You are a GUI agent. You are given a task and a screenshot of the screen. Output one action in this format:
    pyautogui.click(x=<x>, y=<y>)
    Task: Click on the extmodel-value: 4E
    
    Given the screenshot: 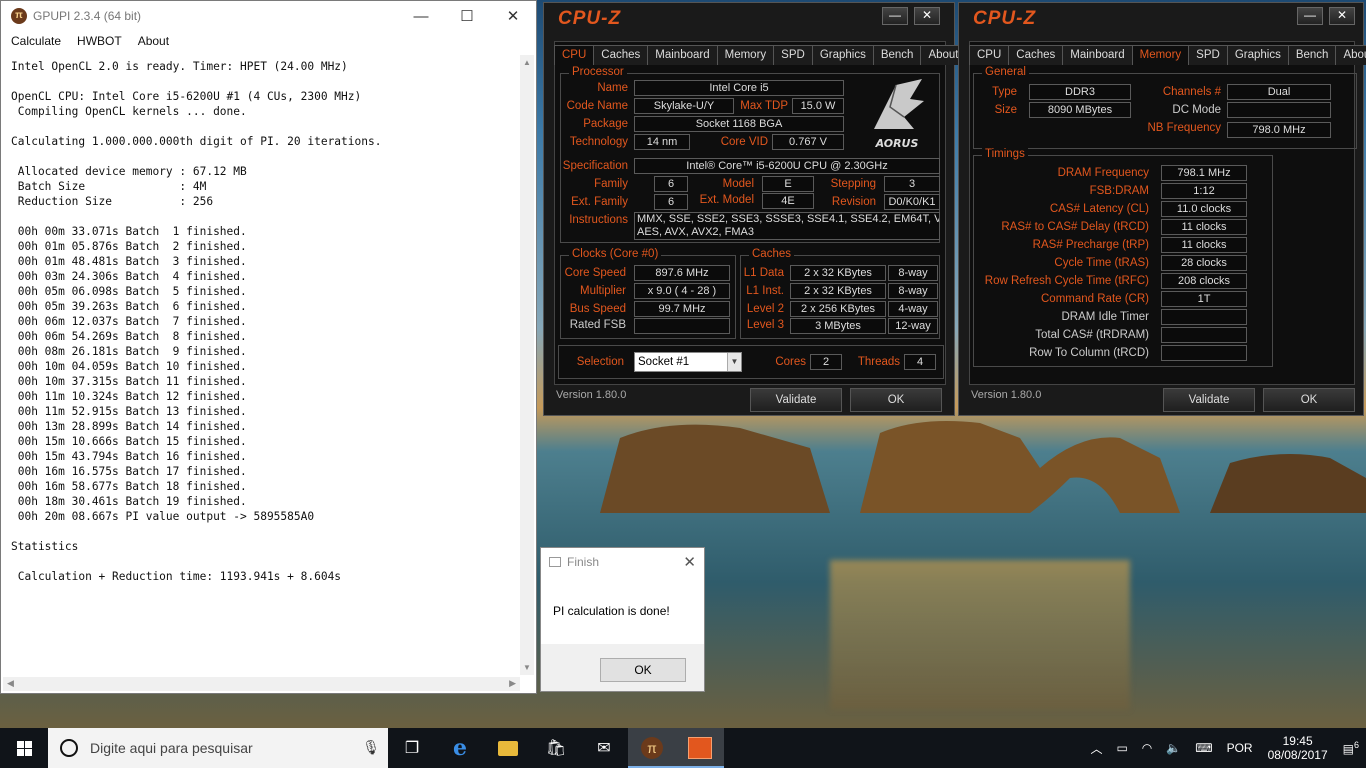 What is the action you would take?
    pyautogui.click(x=788, y=201)
    